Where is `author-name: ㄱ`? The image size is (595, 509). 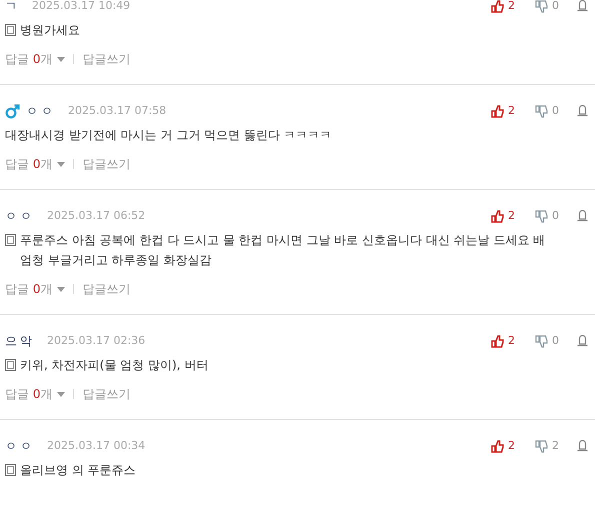
author-name: ㄱ is located at coordinates (12, 7).